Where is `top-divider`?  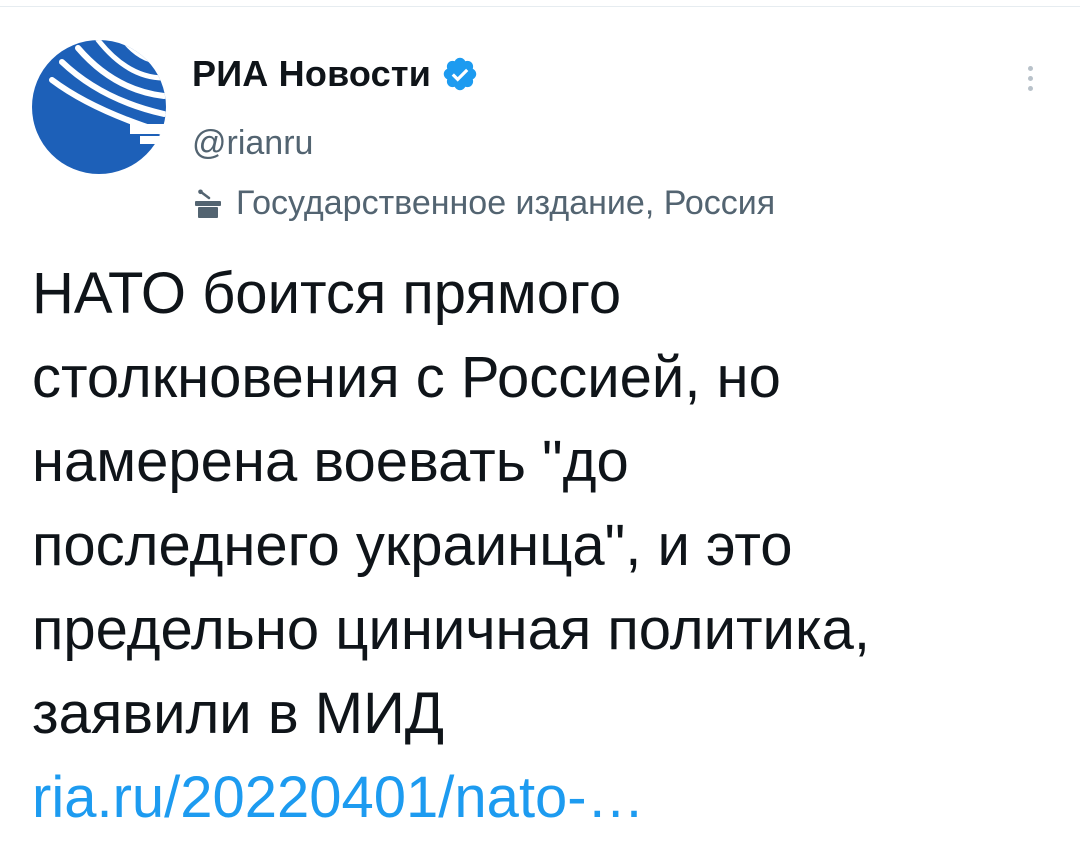 top-divider is located at coordinates (540, 6).